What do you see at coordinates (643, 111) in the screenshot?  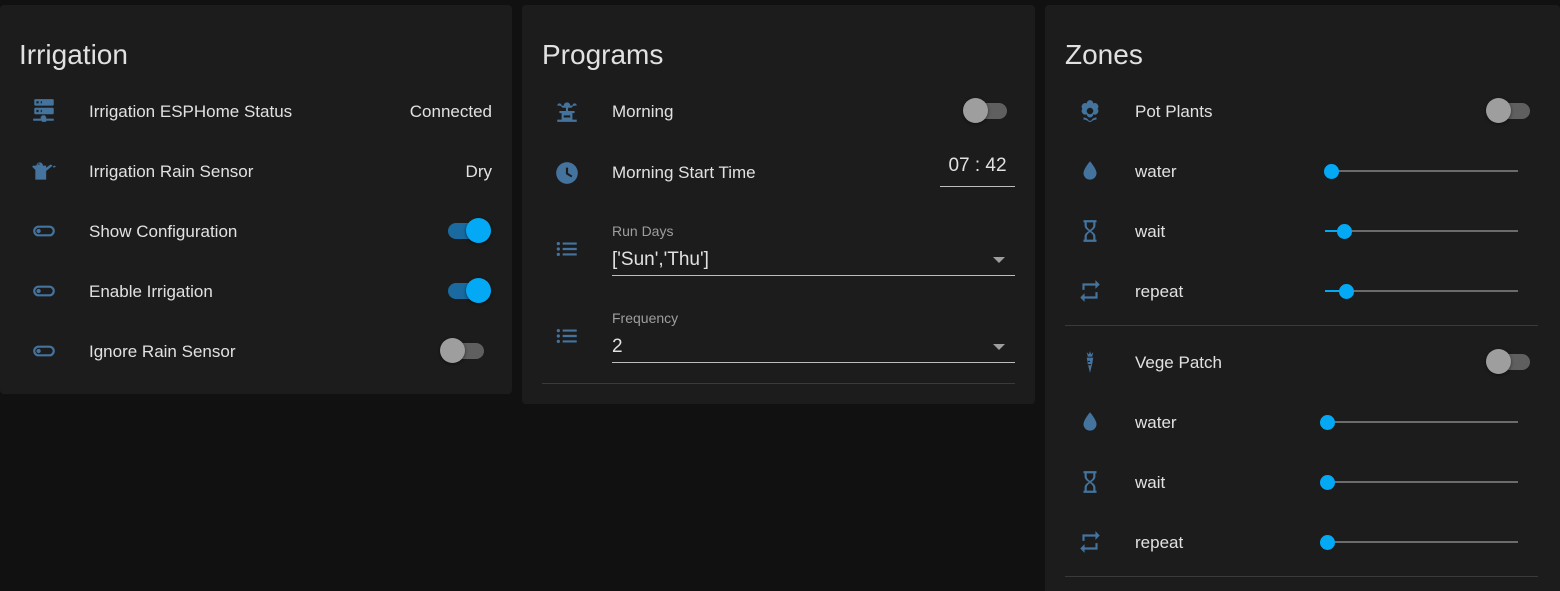 I see `morning-label: Morning` at bounding box center [643, 111].